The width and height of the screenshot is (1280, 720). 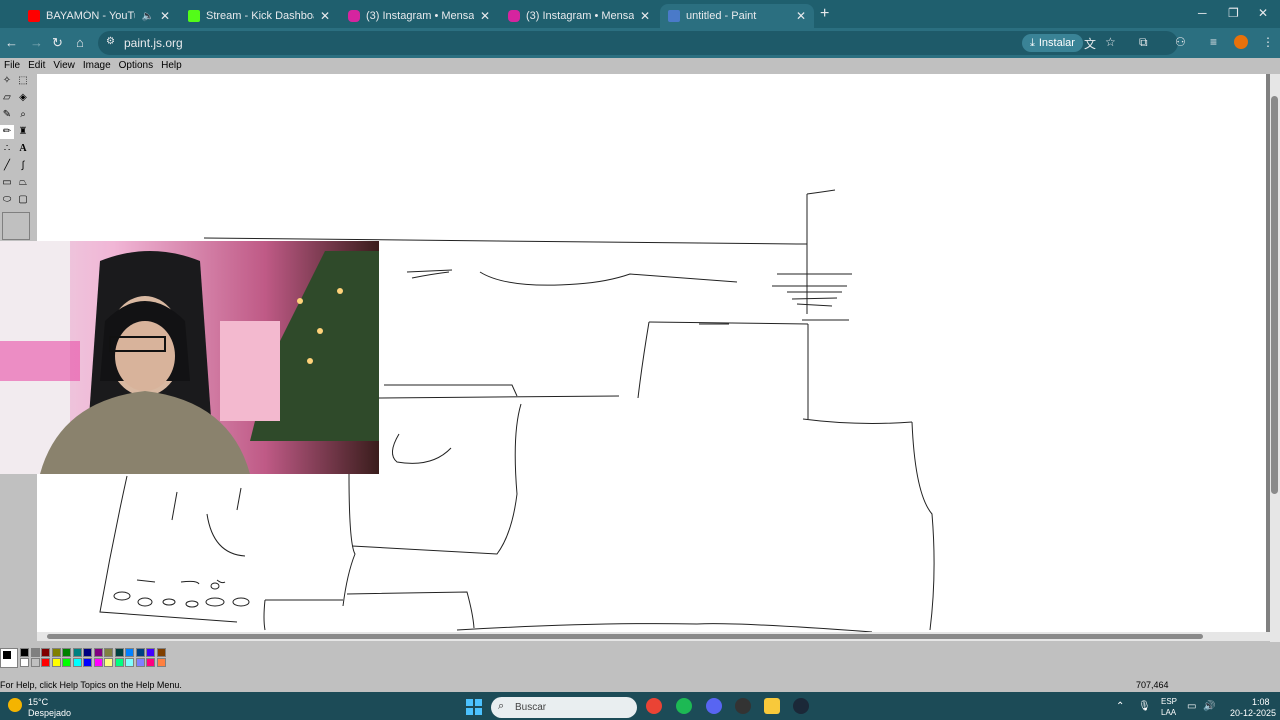 I want to click on fill-tool-icon: ◈, so click(x=23, y=98).